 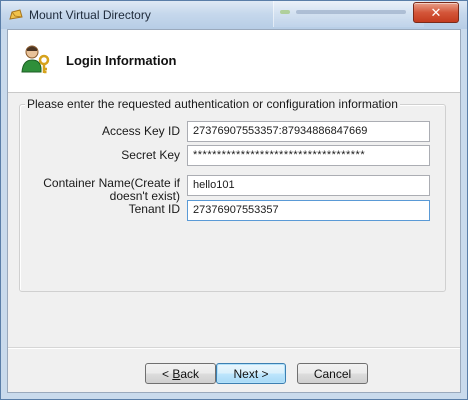 I want to click on secret-key-input: ************************************, so click(x=308, y=155).